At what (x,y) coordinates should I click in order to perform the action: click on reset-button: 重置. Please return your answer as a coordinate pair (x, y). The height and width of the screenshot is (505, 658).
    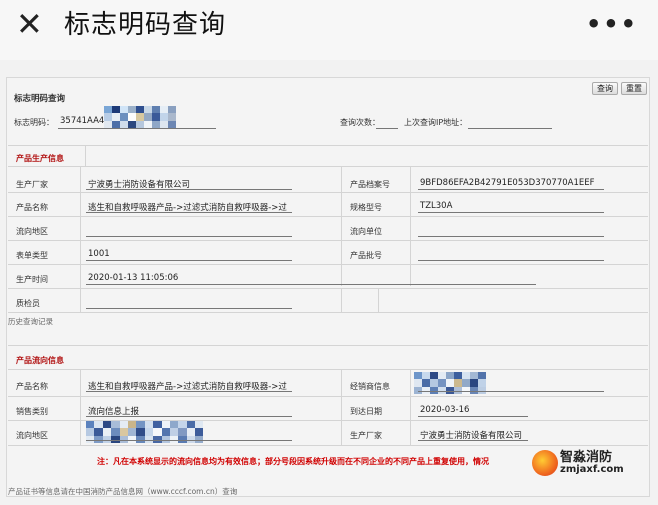
    Looking at the image, I should click on (634, 88).